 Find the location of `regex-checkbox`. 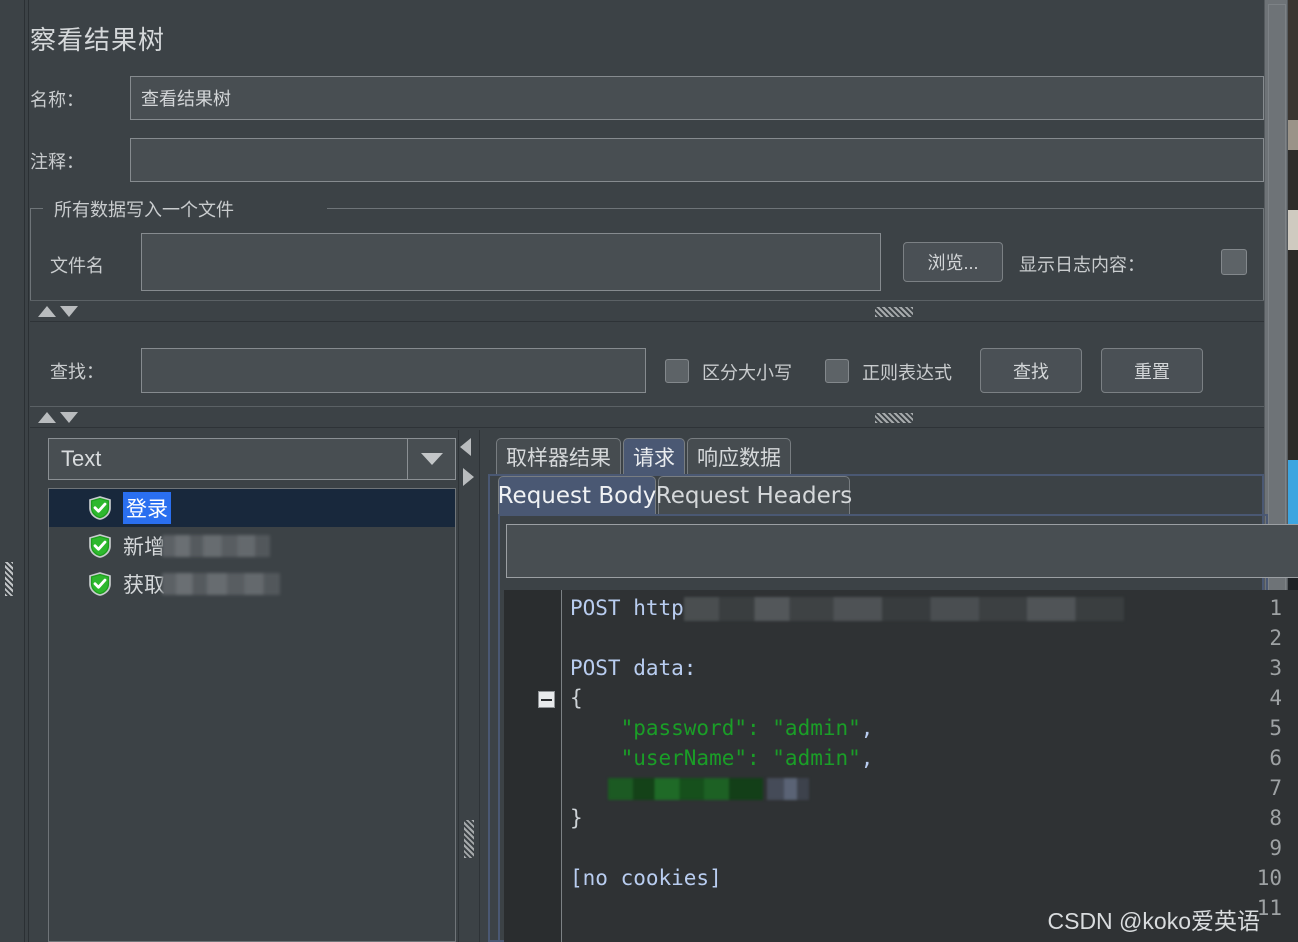

regex-checkbox is located at coordinates (837, 371).